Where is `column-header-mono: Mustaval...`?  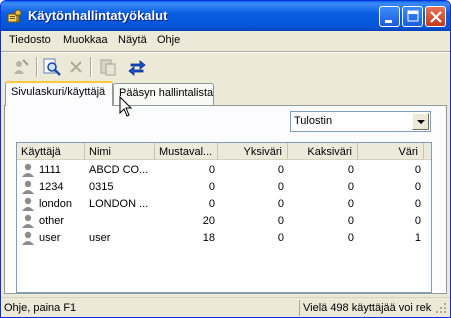
column-header-mono: Mustaval... is located at coordinates (186, 151).